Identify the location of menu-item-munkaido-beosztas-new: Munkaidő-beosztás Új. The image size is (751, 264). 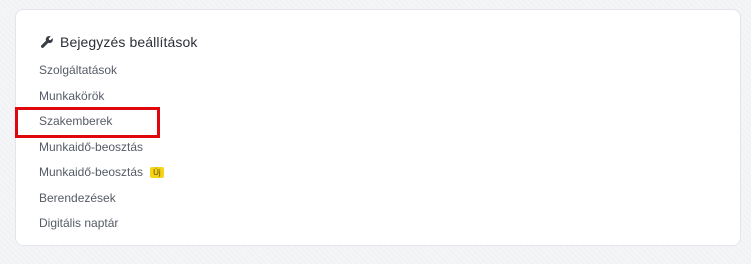
(101, 175).